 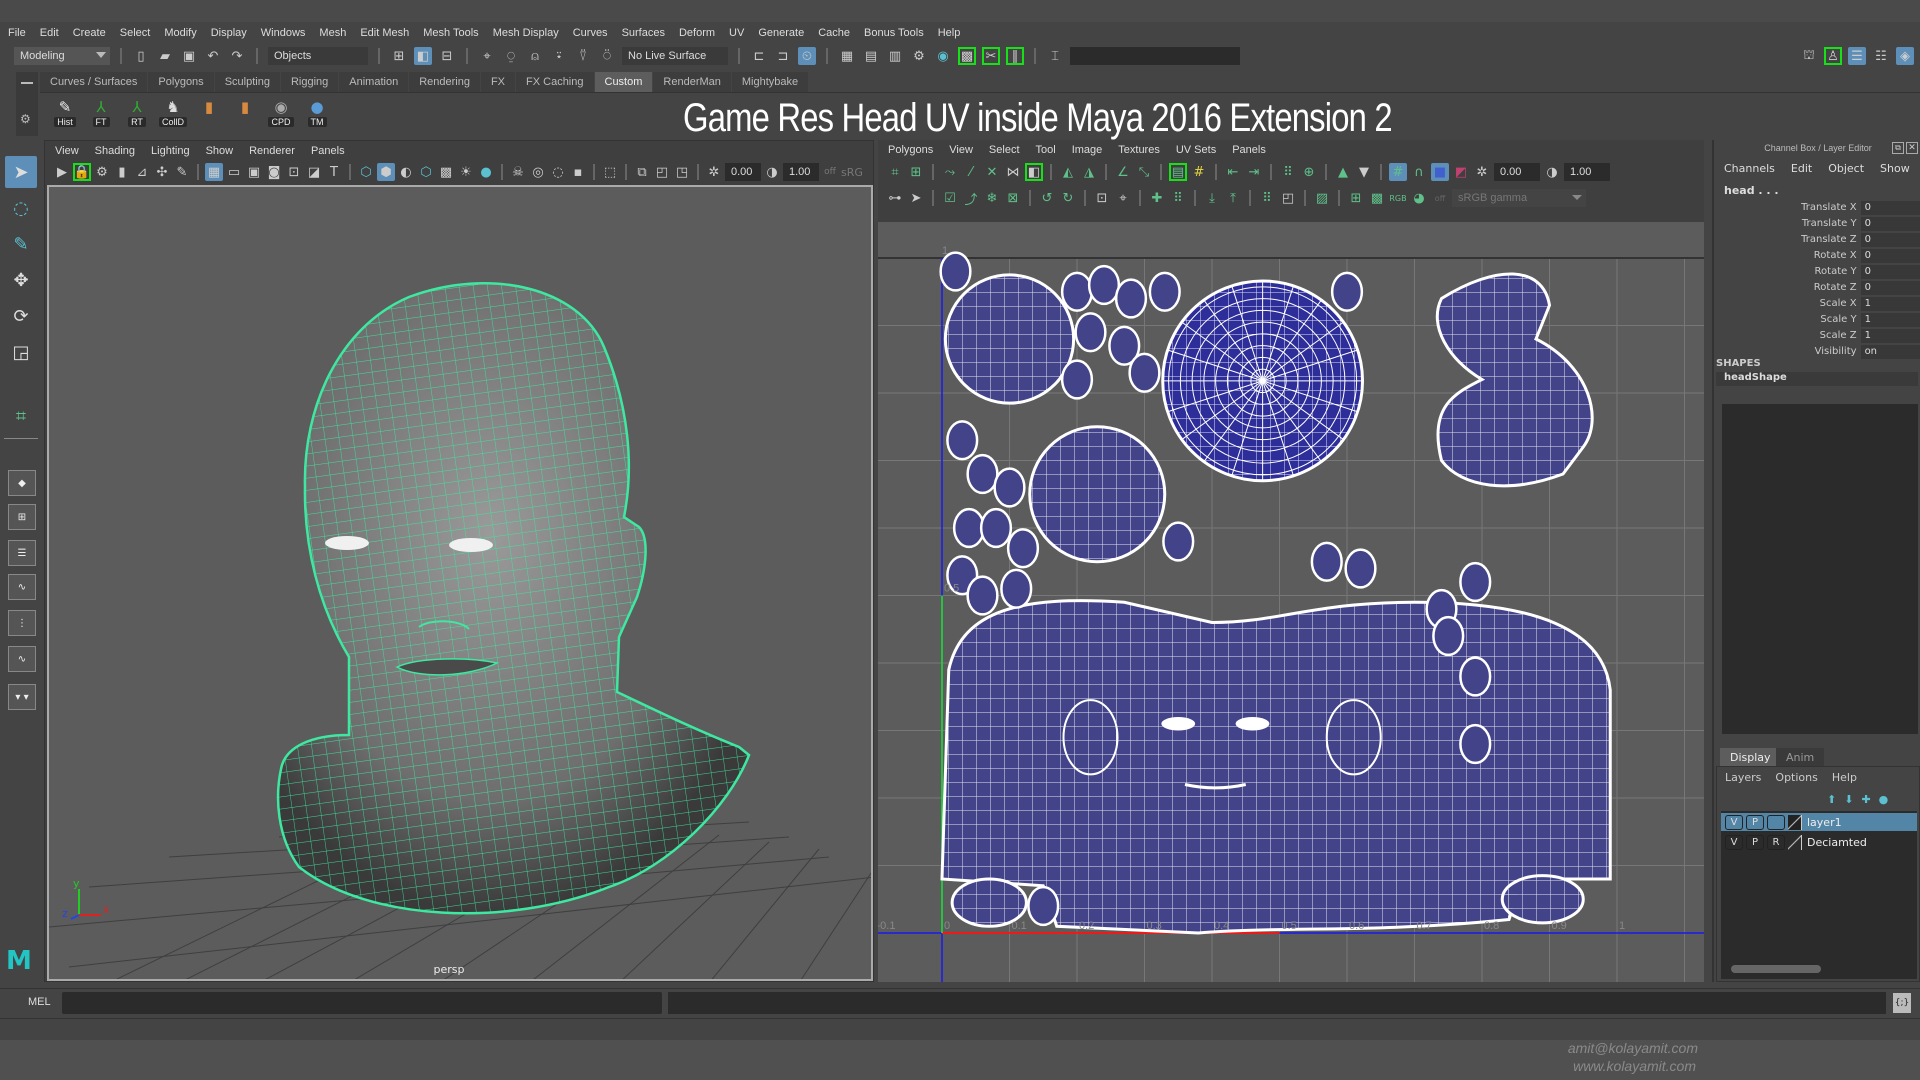 What do you see at coordinates (830, 172) in the screenshot?
I see `color-mgmt-icon: off` at bounding box center [830, 172].